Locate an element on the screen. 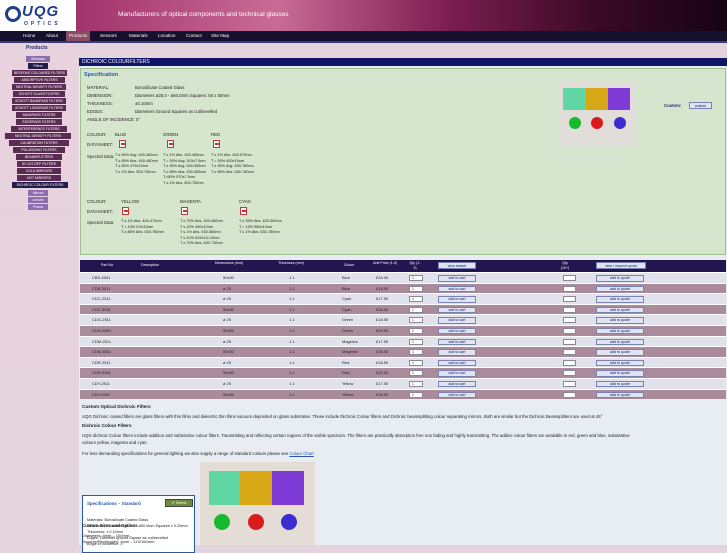 The width and height of the screenshot is (727, 553). nav-contact: Contact is located at coordinates (194, 36).